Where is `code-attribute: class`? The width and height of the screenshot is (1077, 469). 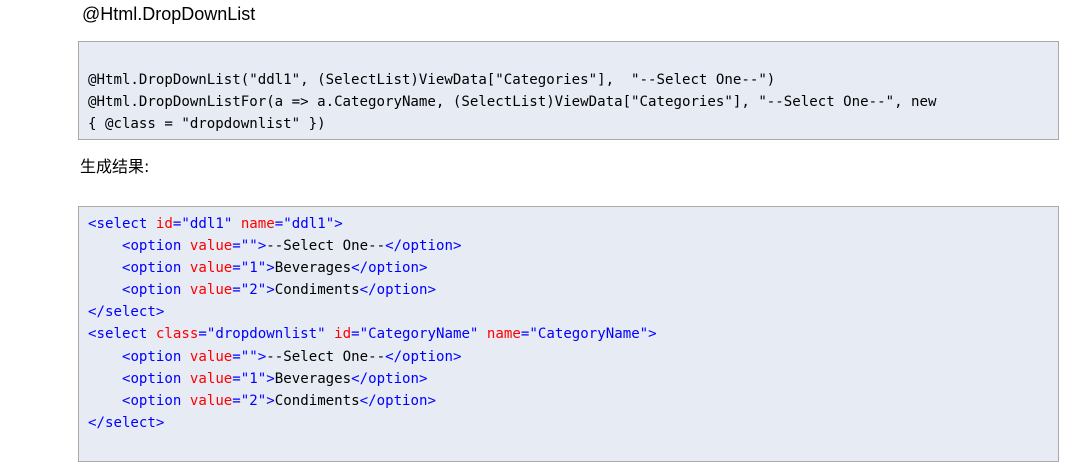
code-attribute: class is located at coordinates (177, 334).